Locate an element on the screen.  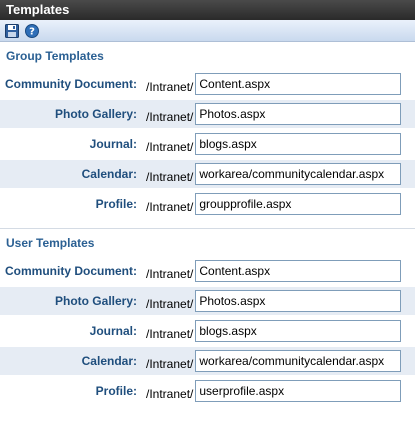
help-icon: ? is located at coordinates (32, 31).